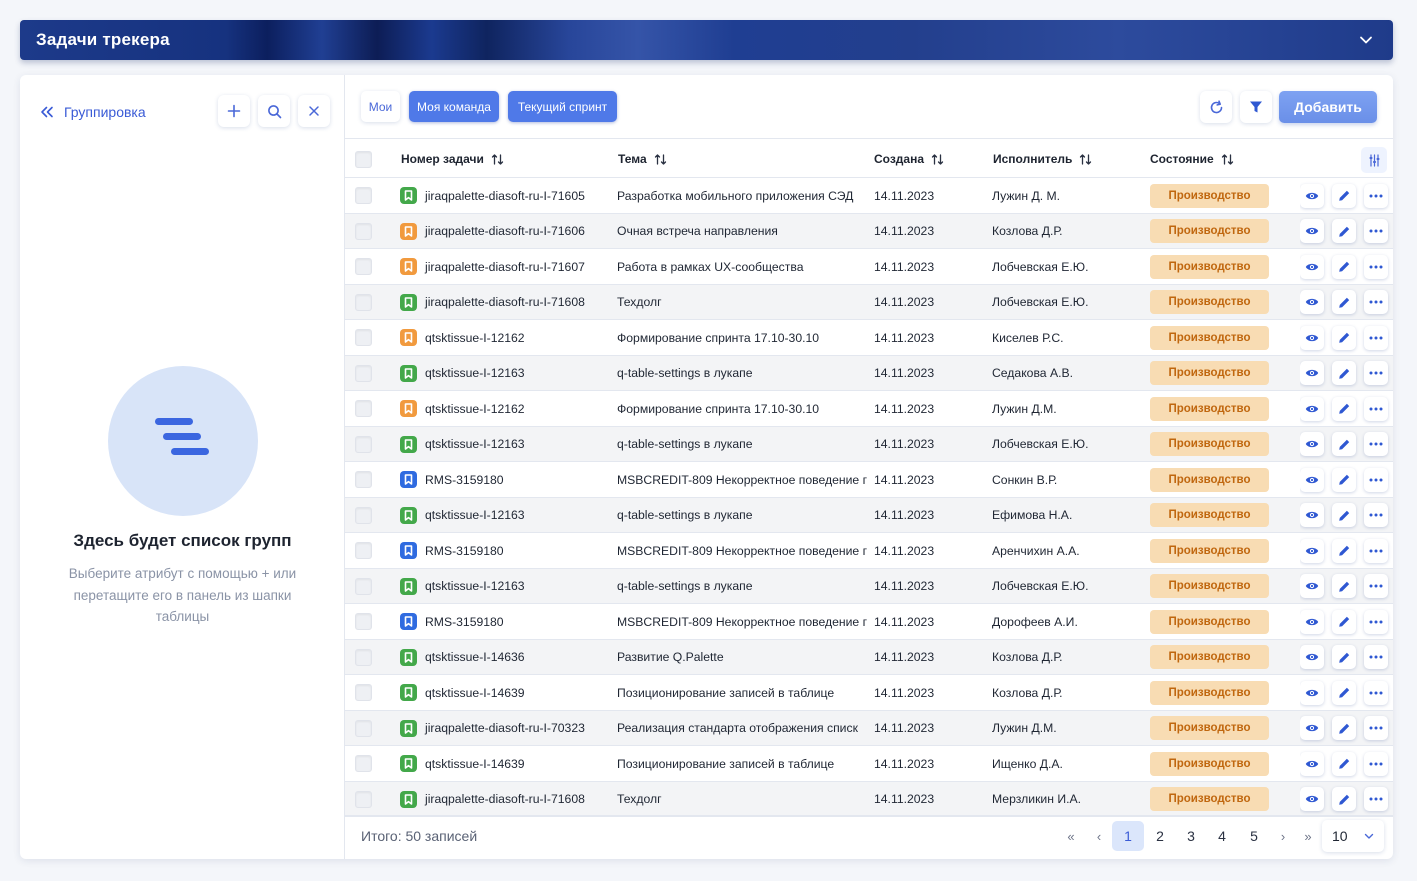  I want to click on column-header-created: Создана, so click(909, 159).